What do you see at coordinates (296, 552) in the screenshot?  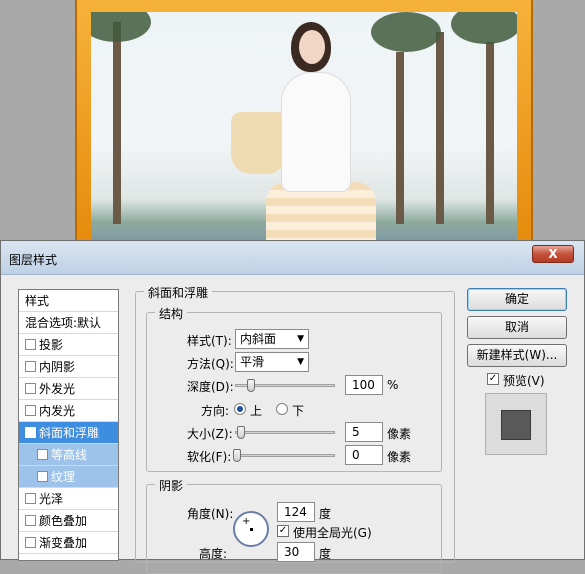 I see `altitude-input: 30` at bounding box center [296, 552].